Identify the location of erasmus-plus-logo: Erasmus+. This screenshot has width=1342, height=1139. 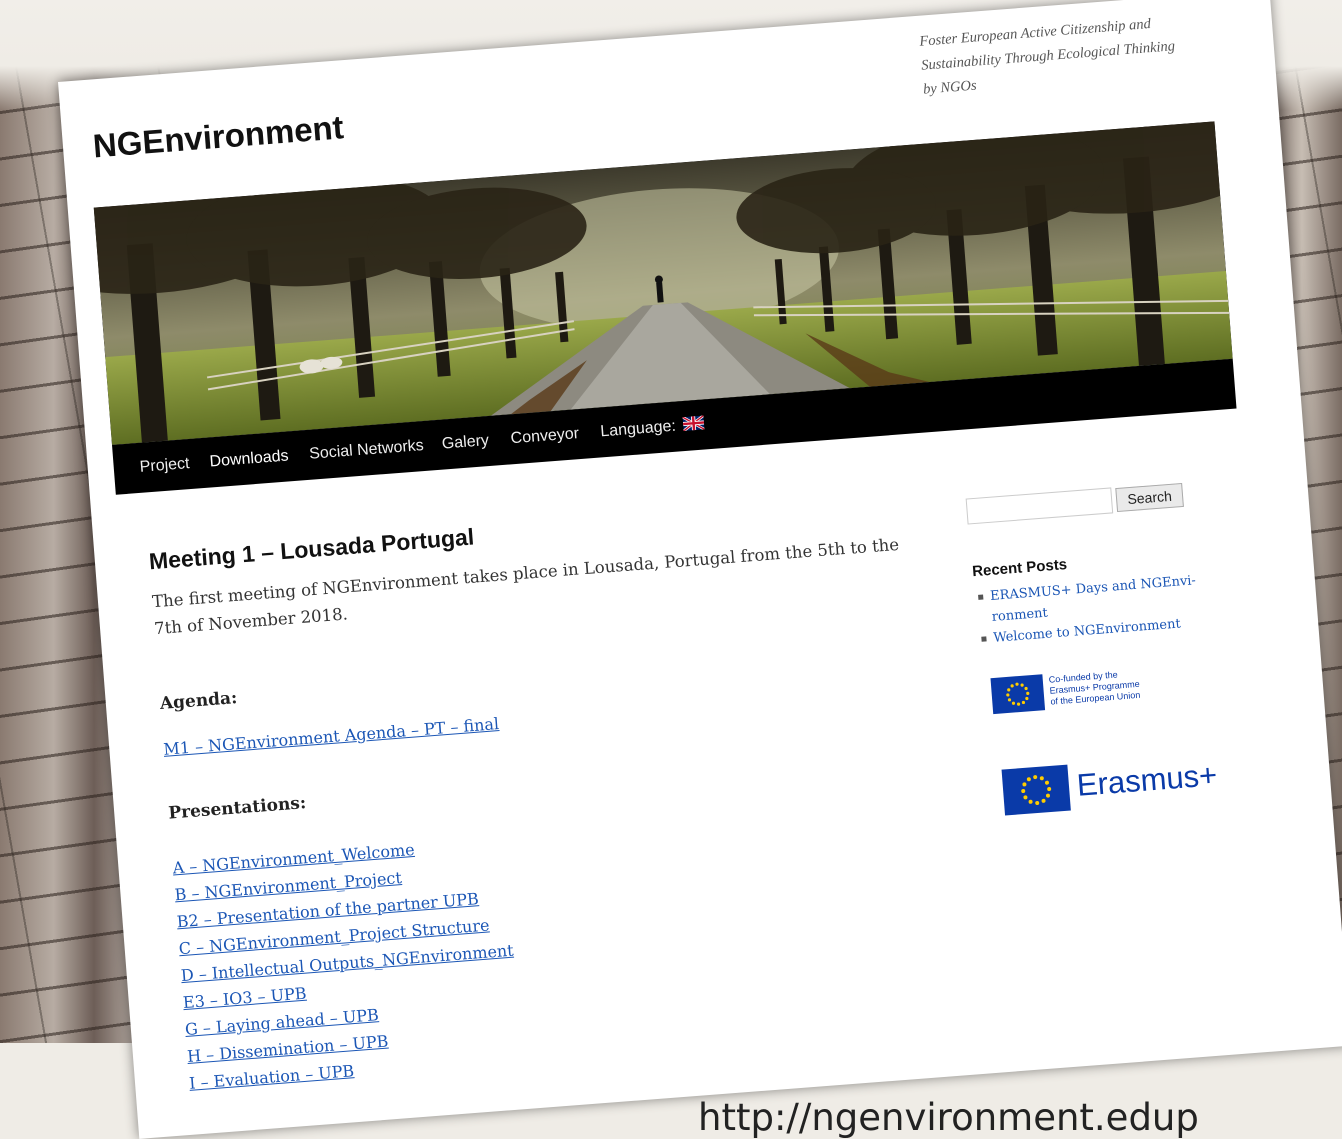
(1118, 785).